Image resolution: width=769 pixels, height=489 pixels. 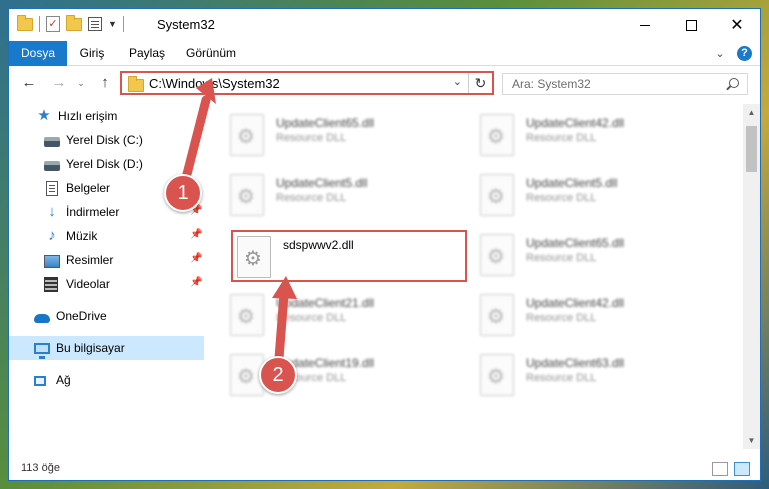 I want to click on refresh-icon: ↻, so click(x=480, y=83).